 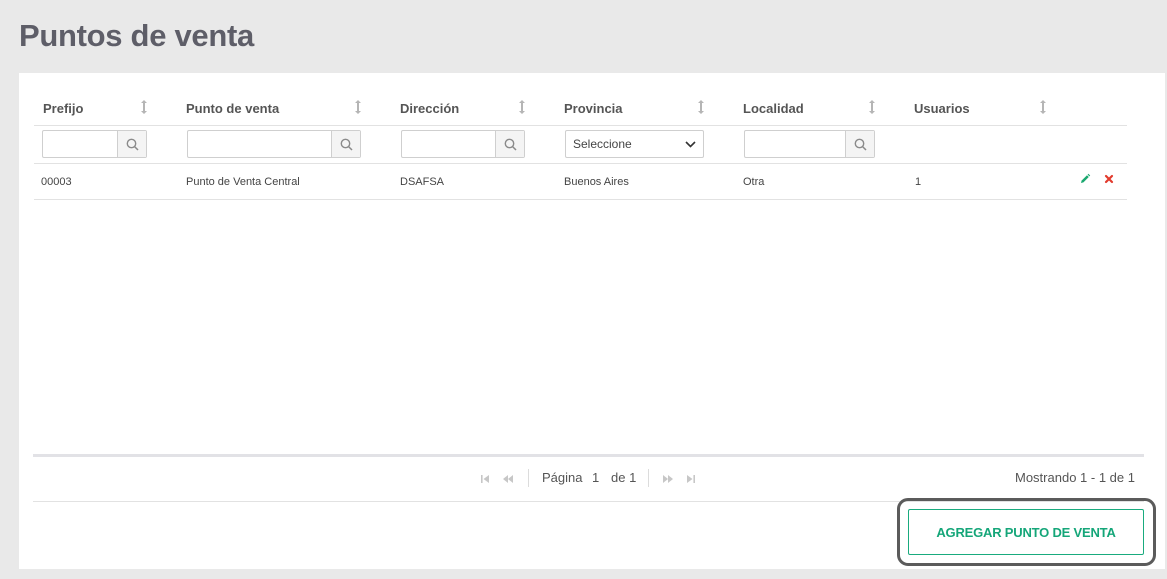 What do you see at coordinates (1109, 178) in the screenshot?
I see `close-icon` at bounding box center [1109, 178].